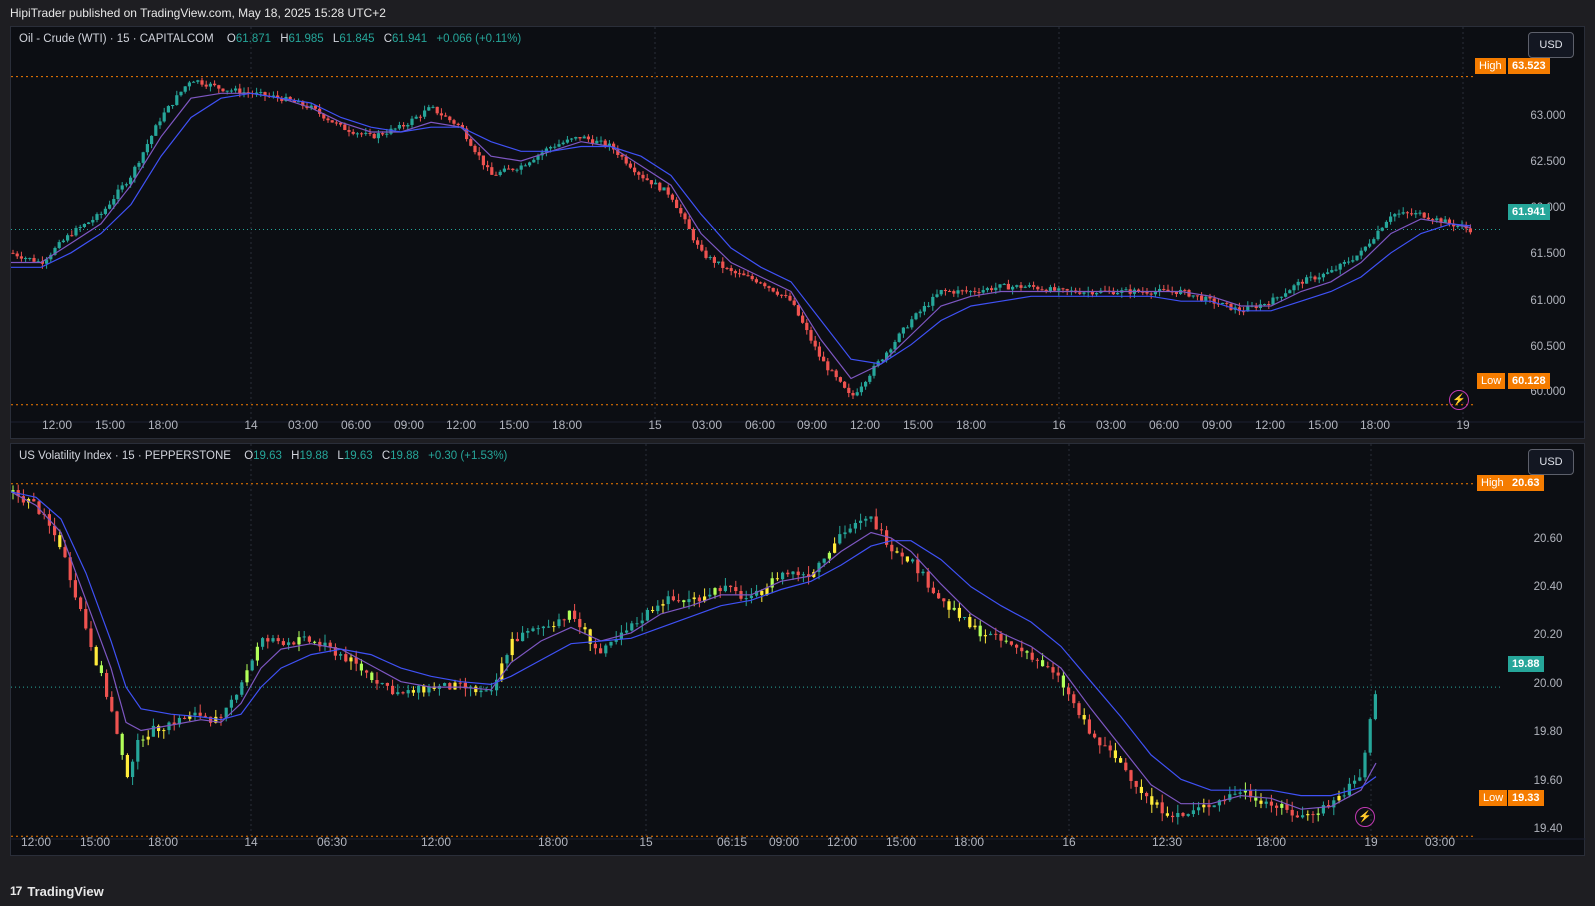 The height and width of the screenshot is (906, 1595). What do you see at coordinates (1551, 462) in the screenshot?
I see `vix-currency-button: USD` at bounding box center [1551, 462].